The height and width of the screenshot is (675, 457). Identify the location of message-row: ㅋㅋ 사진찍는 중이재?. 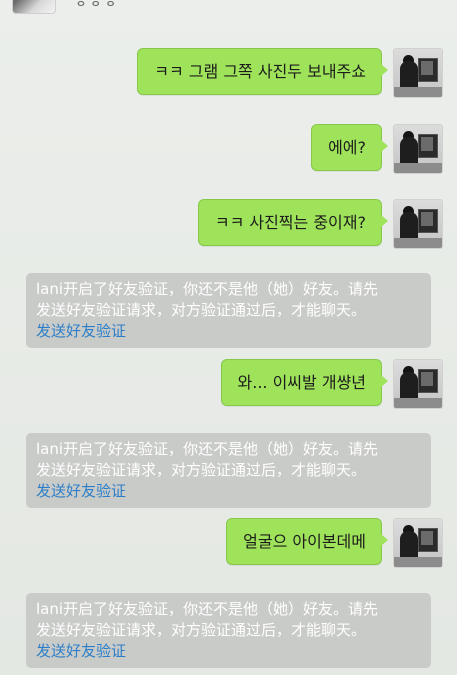
(320, 224).